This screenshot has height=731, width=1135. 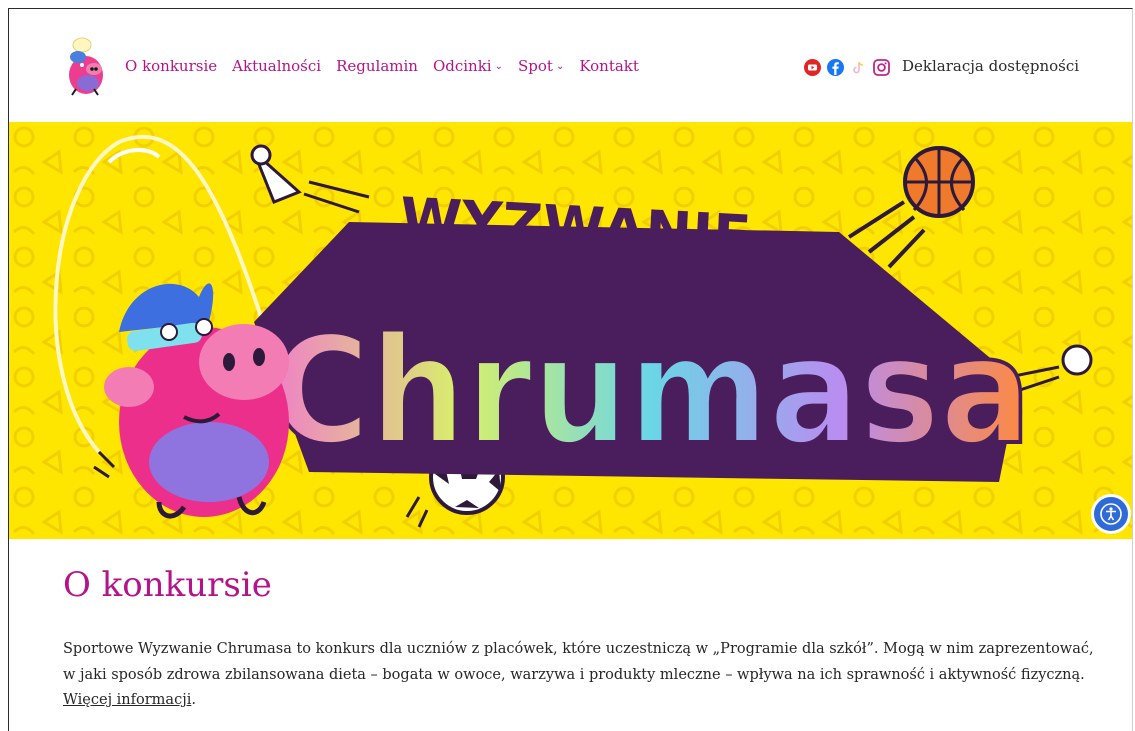 What do you see at coordinates (276, 66) in the screenshot?
I see `nav-aktualnosci: Aktualności` at bounding box center [276, 66].